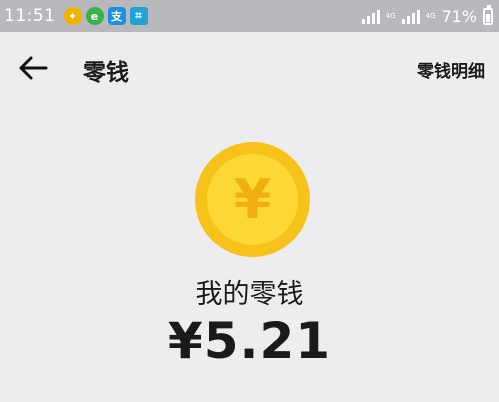 The width and height of the screenshot is (499, 402). What do you see at coordinates (390, 16) in the screenshot?
I see `network-type-1: 4G` at bounding box center [390, 16].